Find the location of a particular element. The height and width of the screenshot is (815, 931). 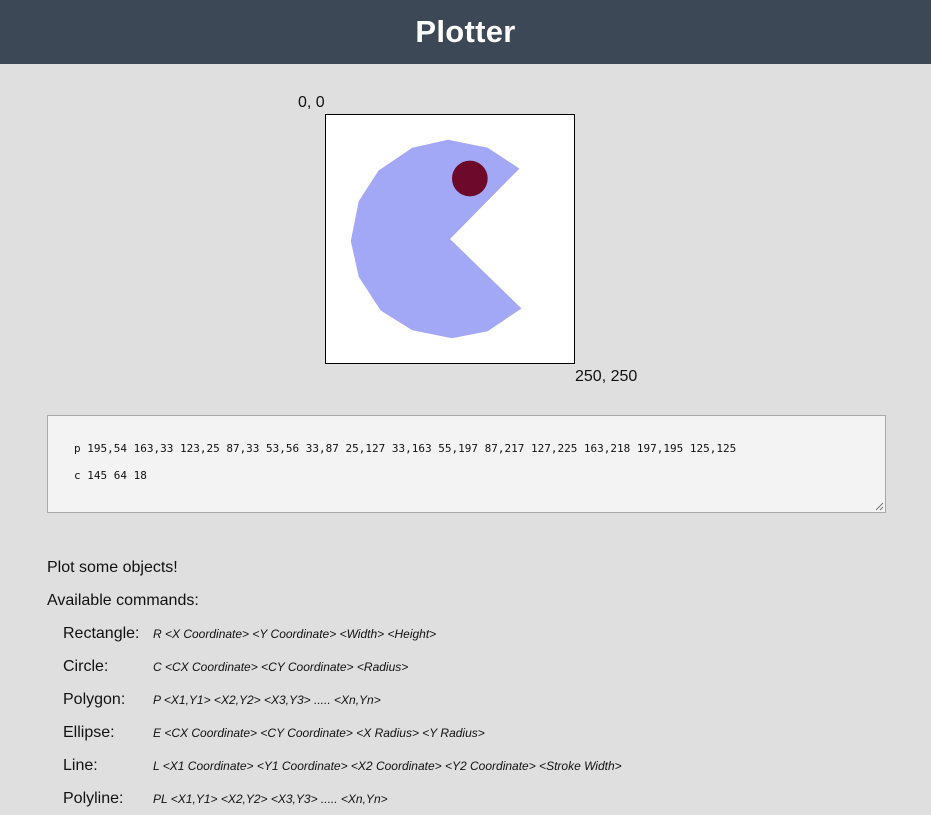

resize-grip-icon is located at coordinates (879, 506).